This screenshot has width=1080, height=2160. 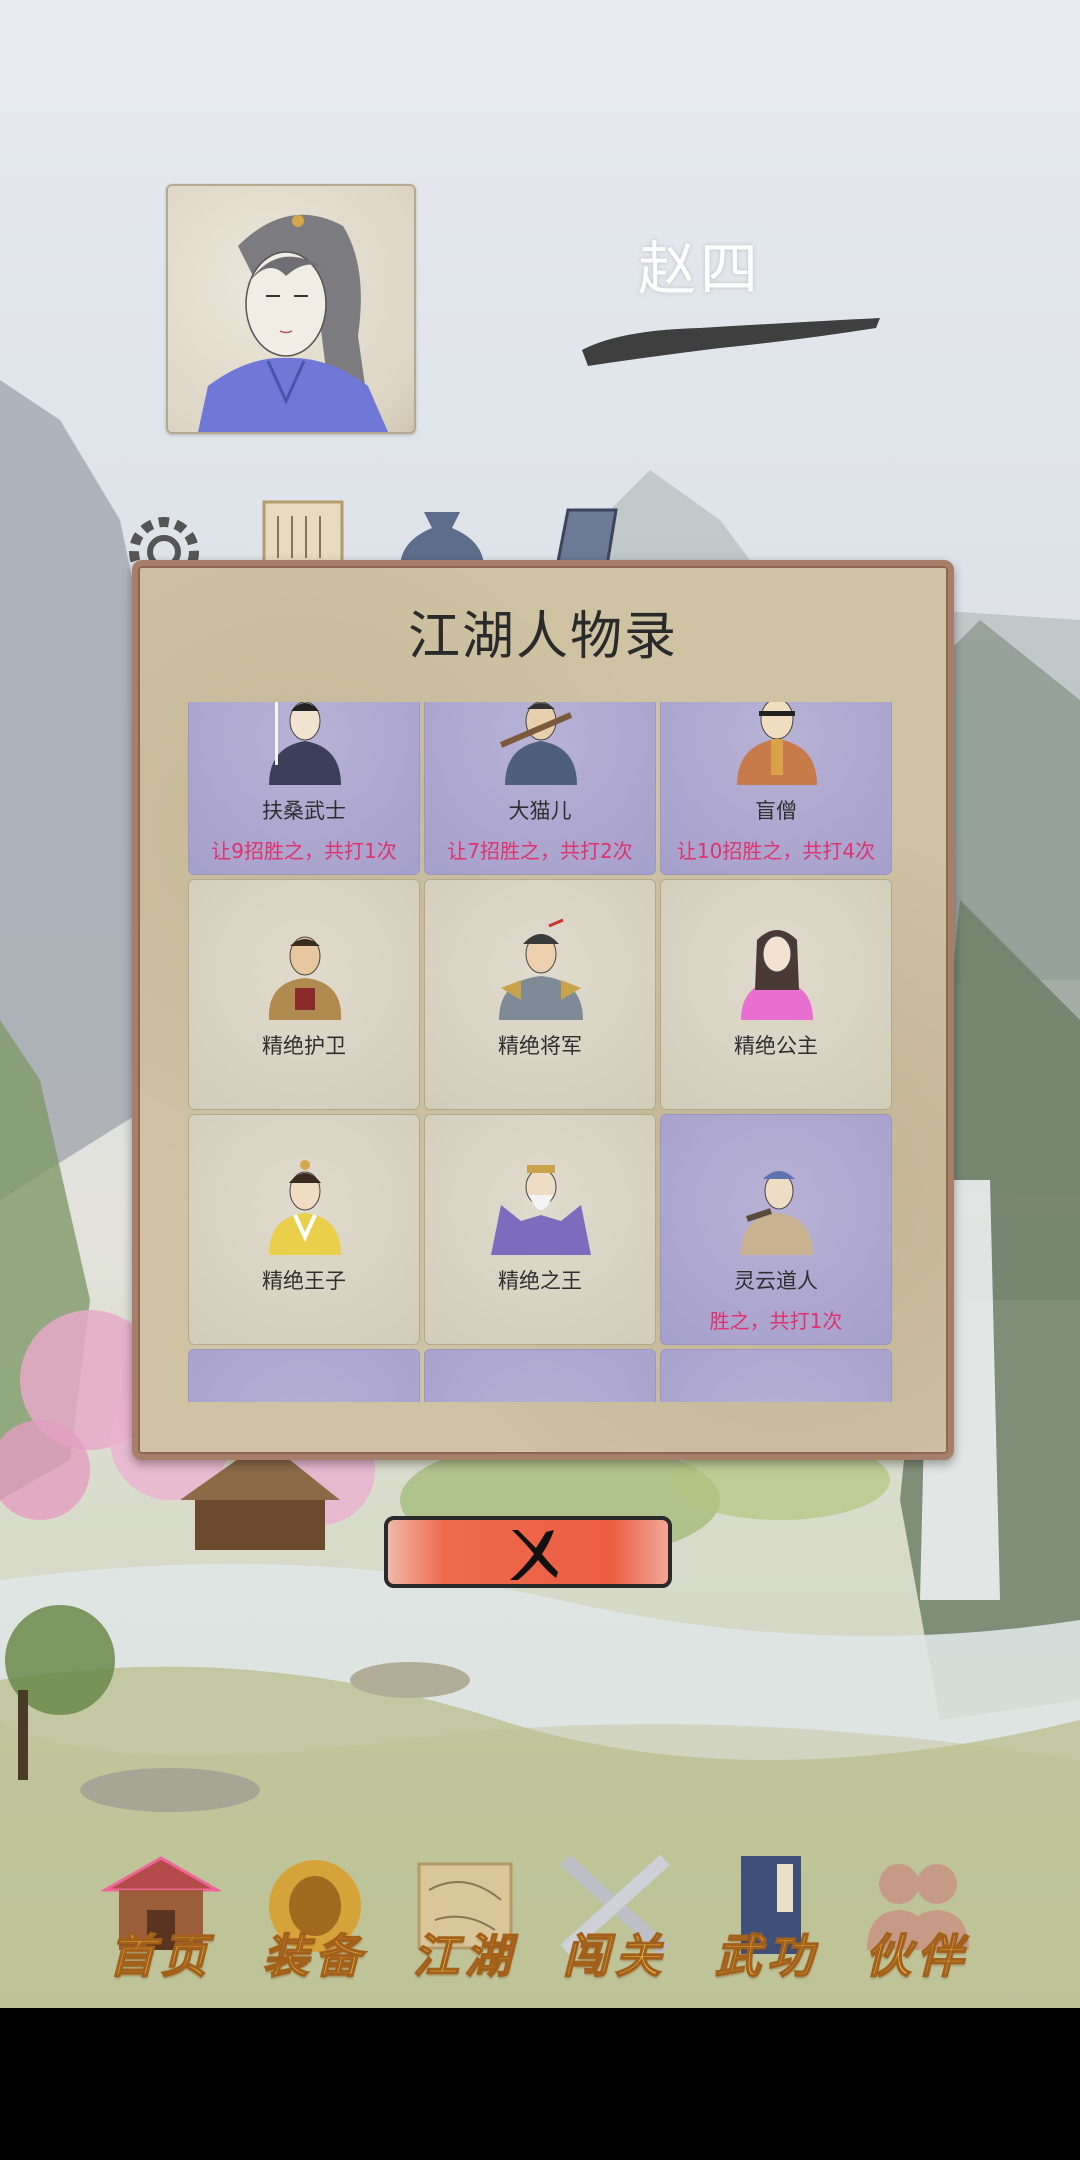 I want to click on character-name: 精绝将军, so click(x=540, y=1046).